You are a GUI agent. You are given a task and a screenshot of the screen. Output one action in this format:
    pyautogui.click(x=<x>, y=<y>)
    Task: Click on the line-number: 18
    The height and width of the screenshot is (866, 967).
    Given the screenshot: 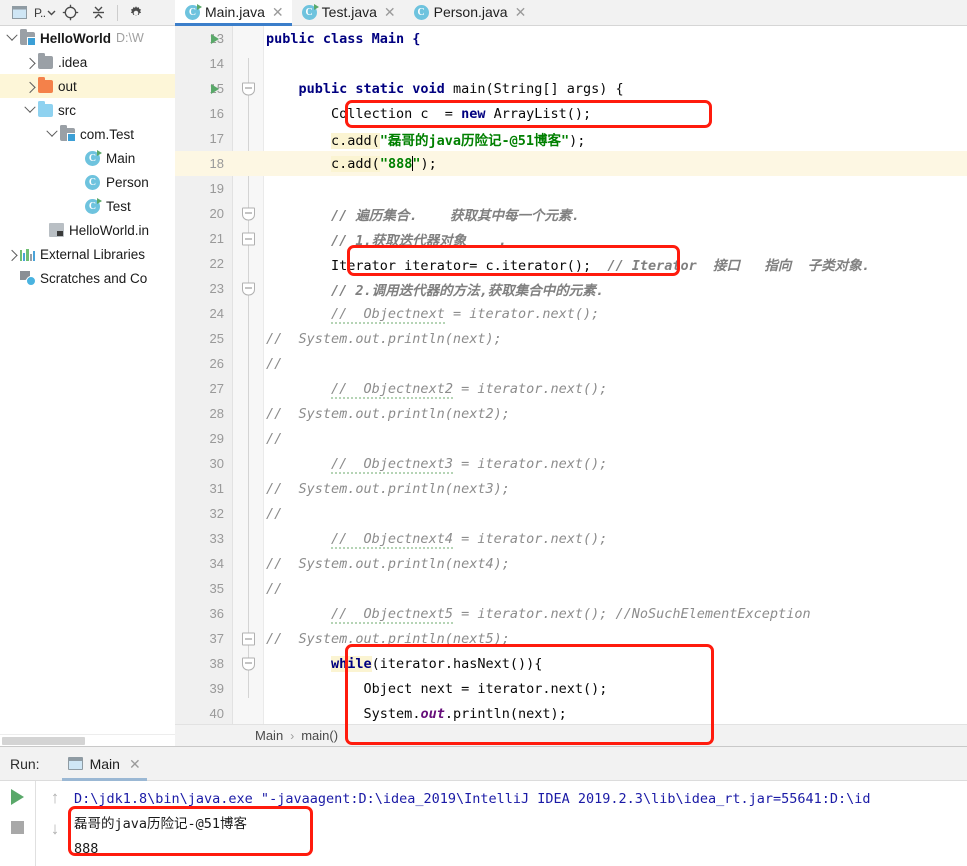 What is the action you would take?
    pyautogui.click(x=216, y=163)
    